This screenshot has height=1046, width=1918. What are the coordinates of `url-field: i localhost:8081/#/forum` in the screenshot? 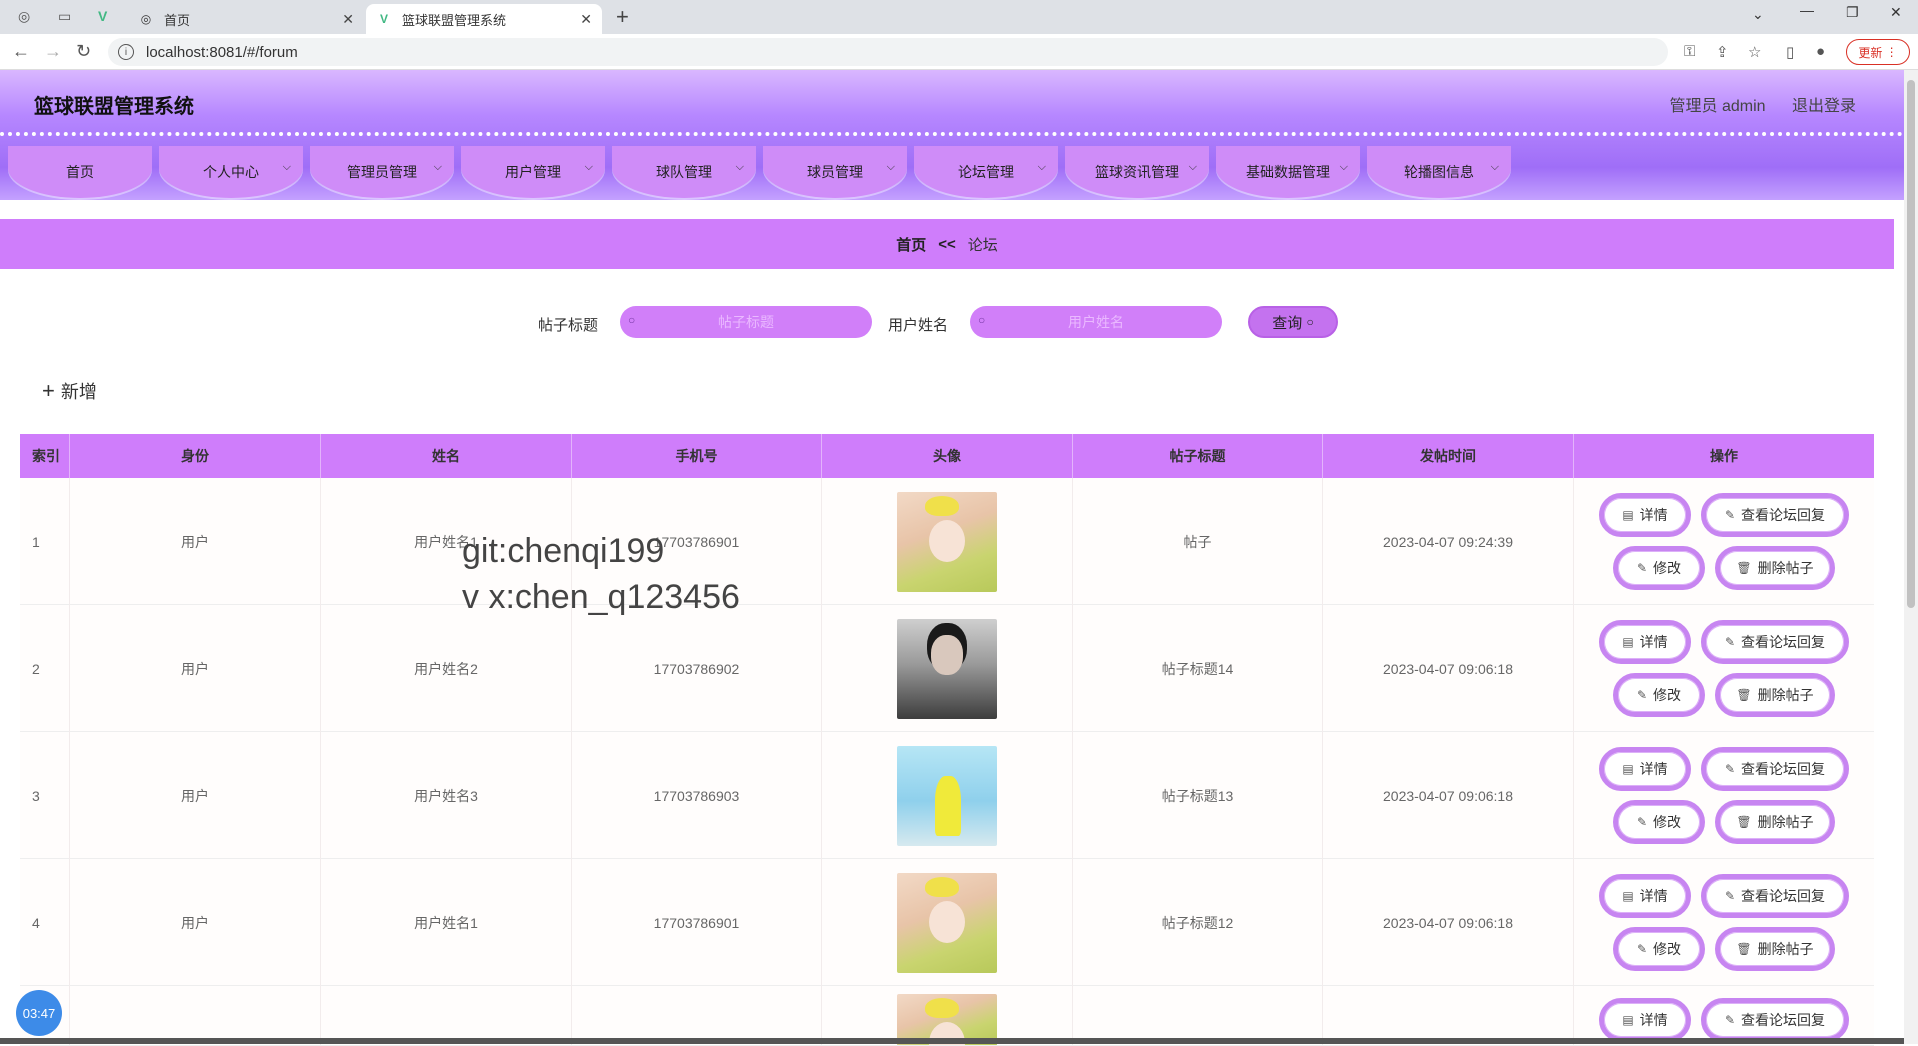 It's located at (888, 52).